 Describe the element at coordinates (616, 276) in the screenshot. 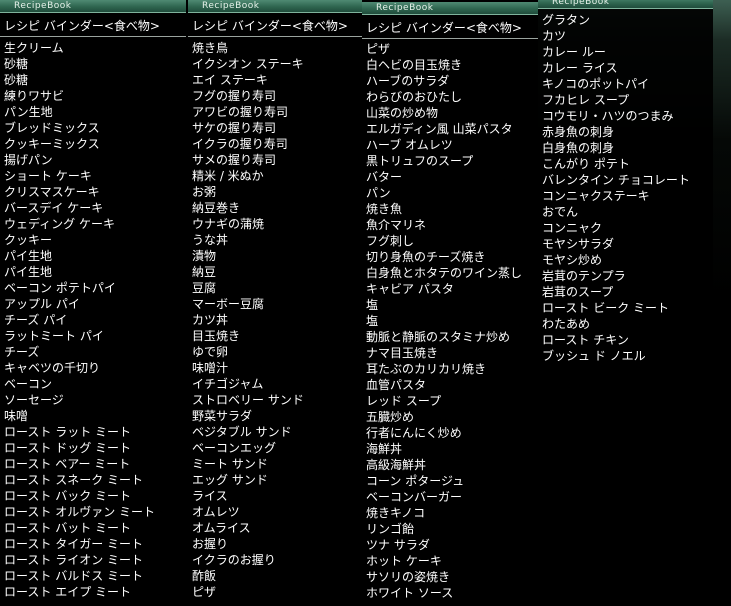

I see `recipe-item: 岩茸のテンプラ` at that location.